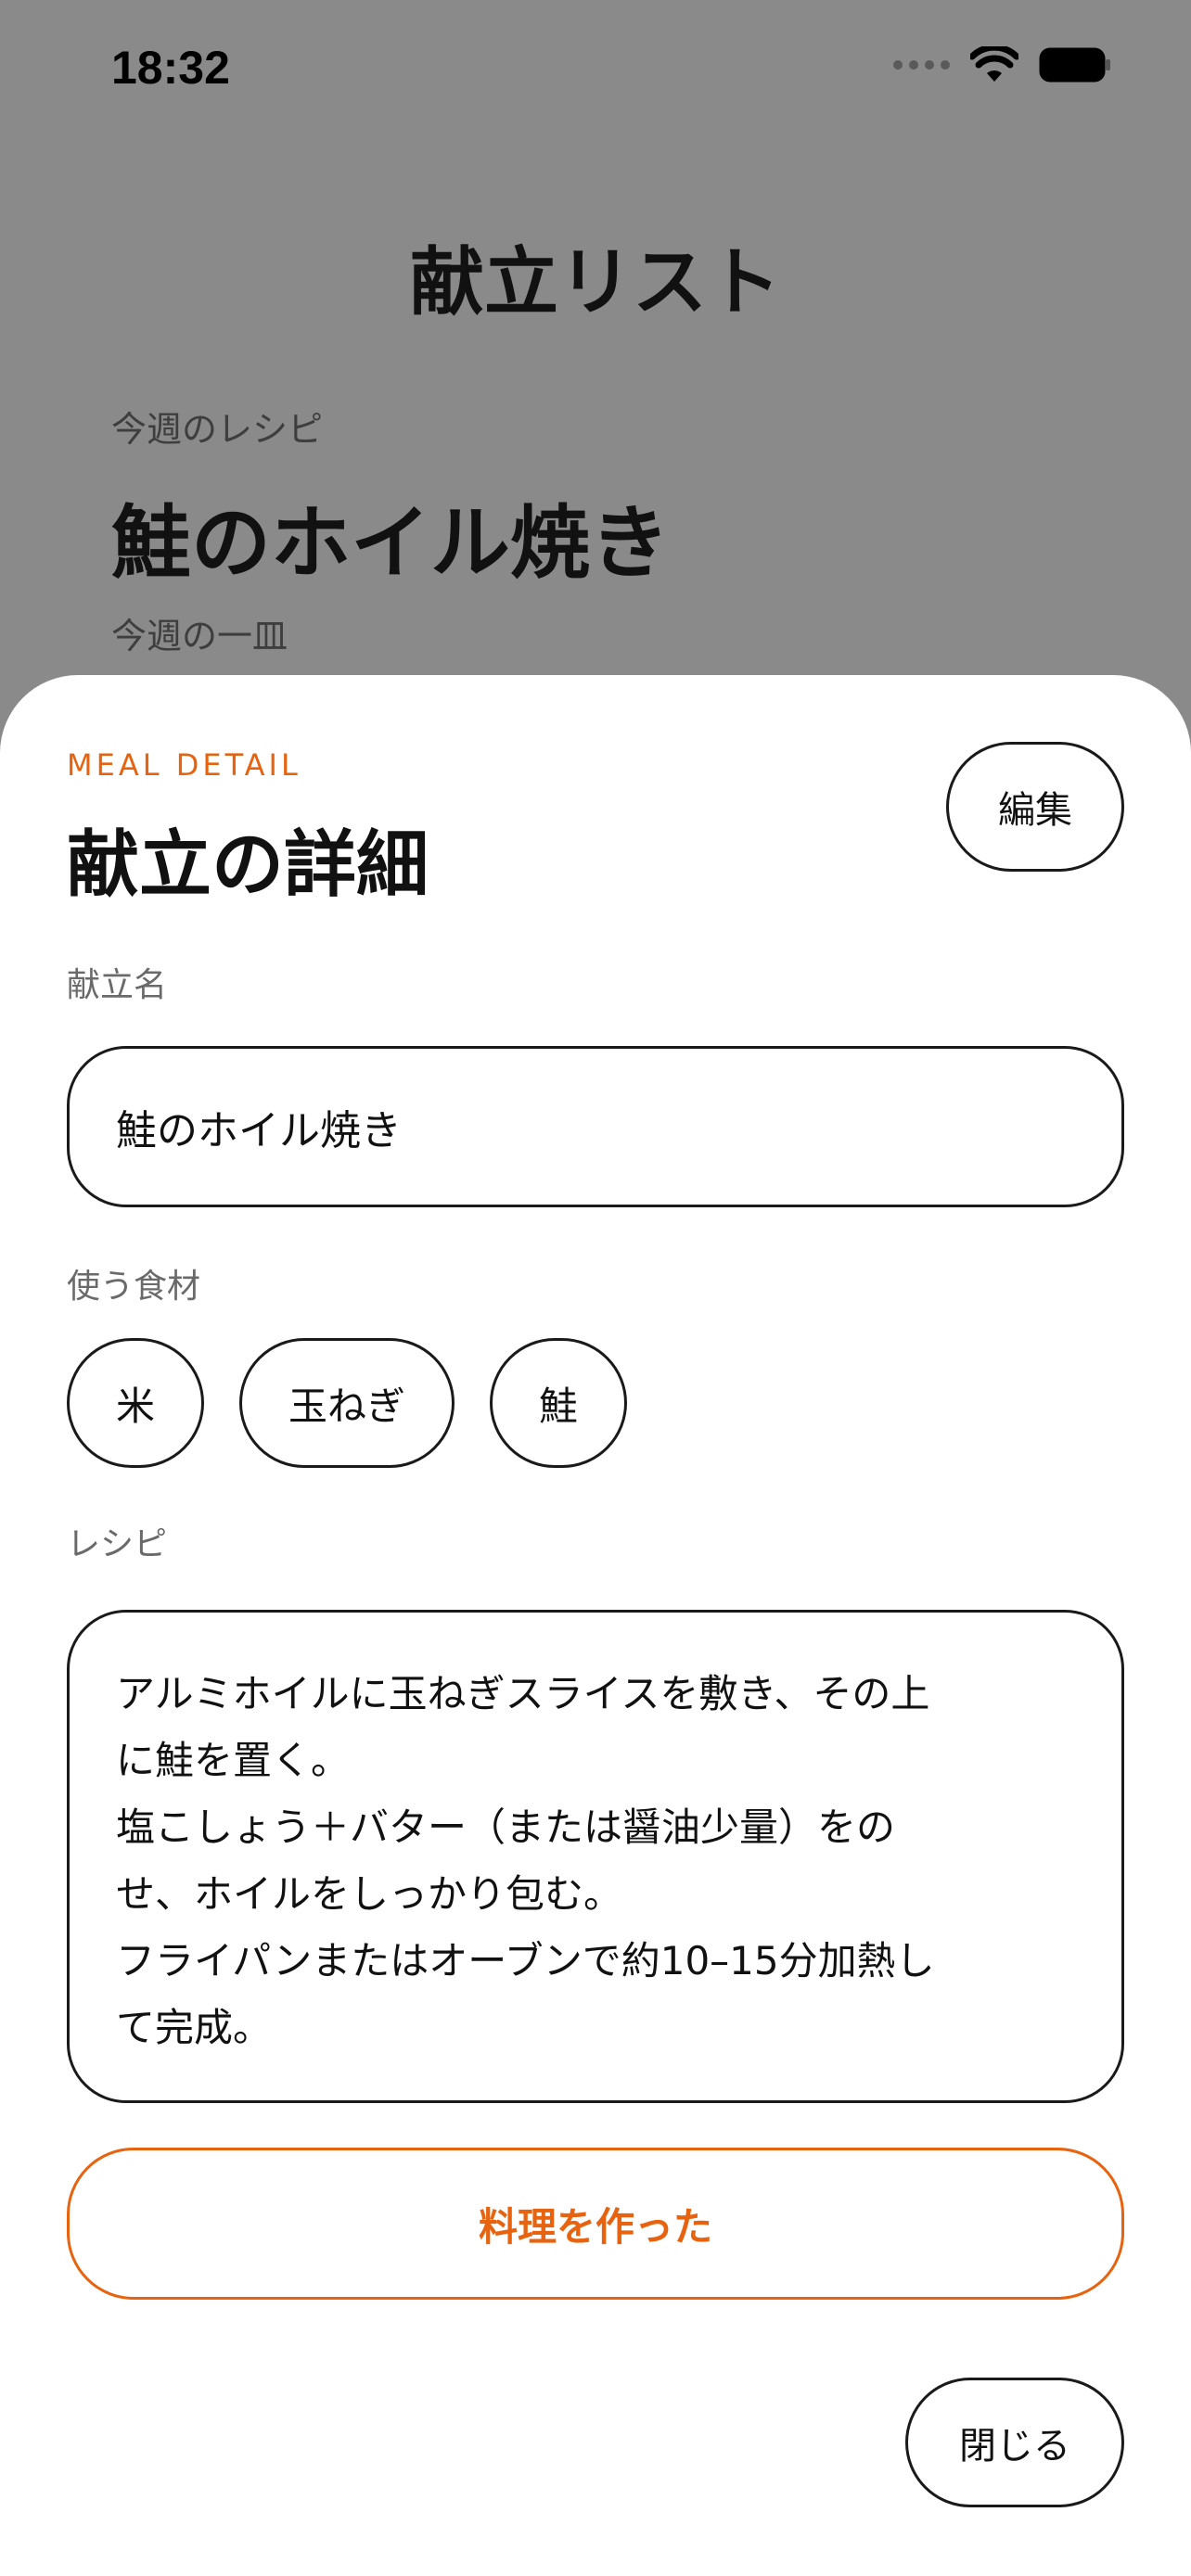 Image resolution: width=1191 pixels, height=2576 pixels. I want to click on recipe-line: 塩こしょう＋バター（または醤油少量）をの, so click(506, 1827).